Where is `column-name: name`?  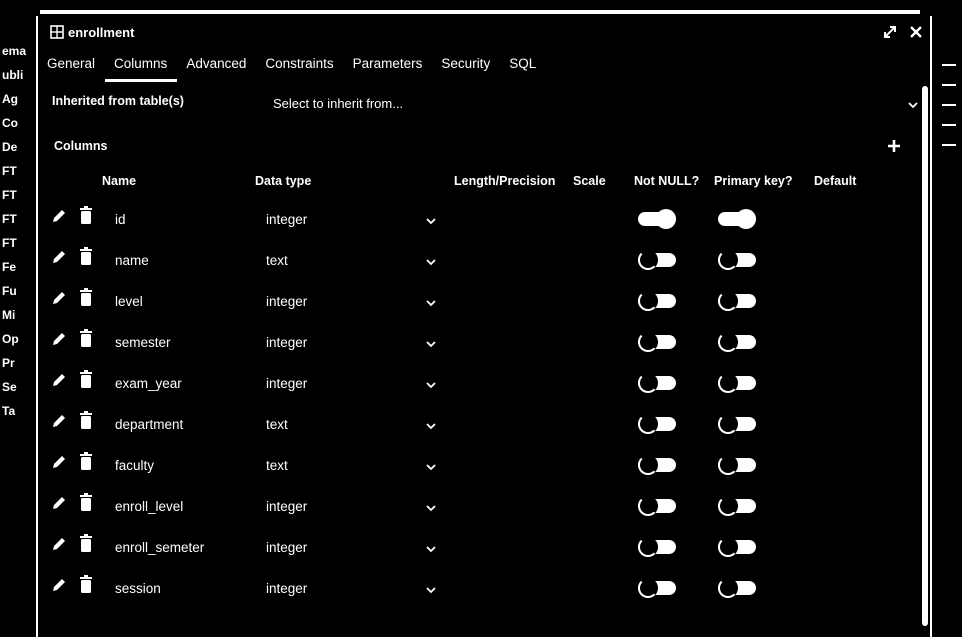
column-name: name is located at coordinates (132, 260).